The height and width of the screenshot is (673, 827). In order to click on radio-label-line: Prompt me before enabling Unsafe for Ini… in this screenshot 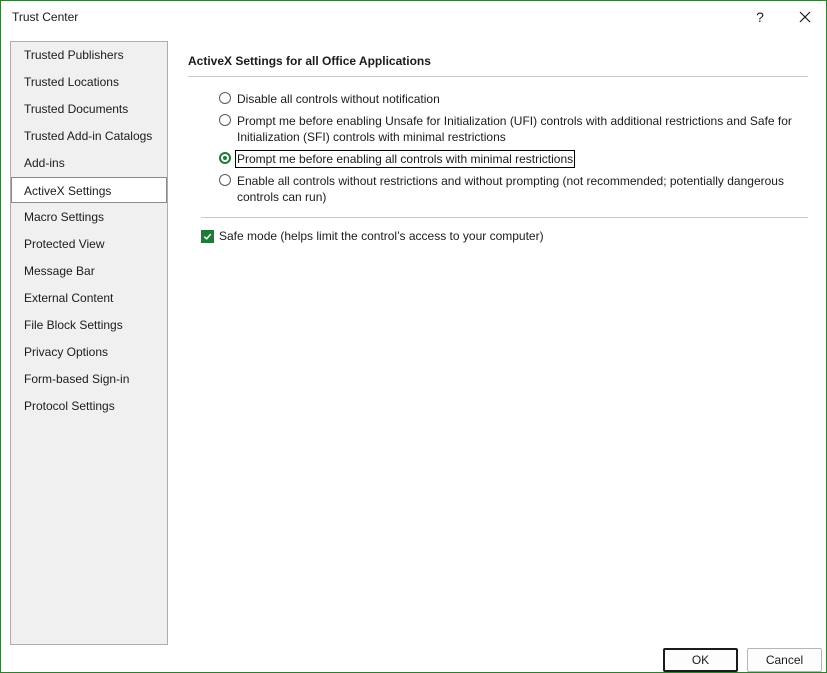, I will do `click(514, 121)`.